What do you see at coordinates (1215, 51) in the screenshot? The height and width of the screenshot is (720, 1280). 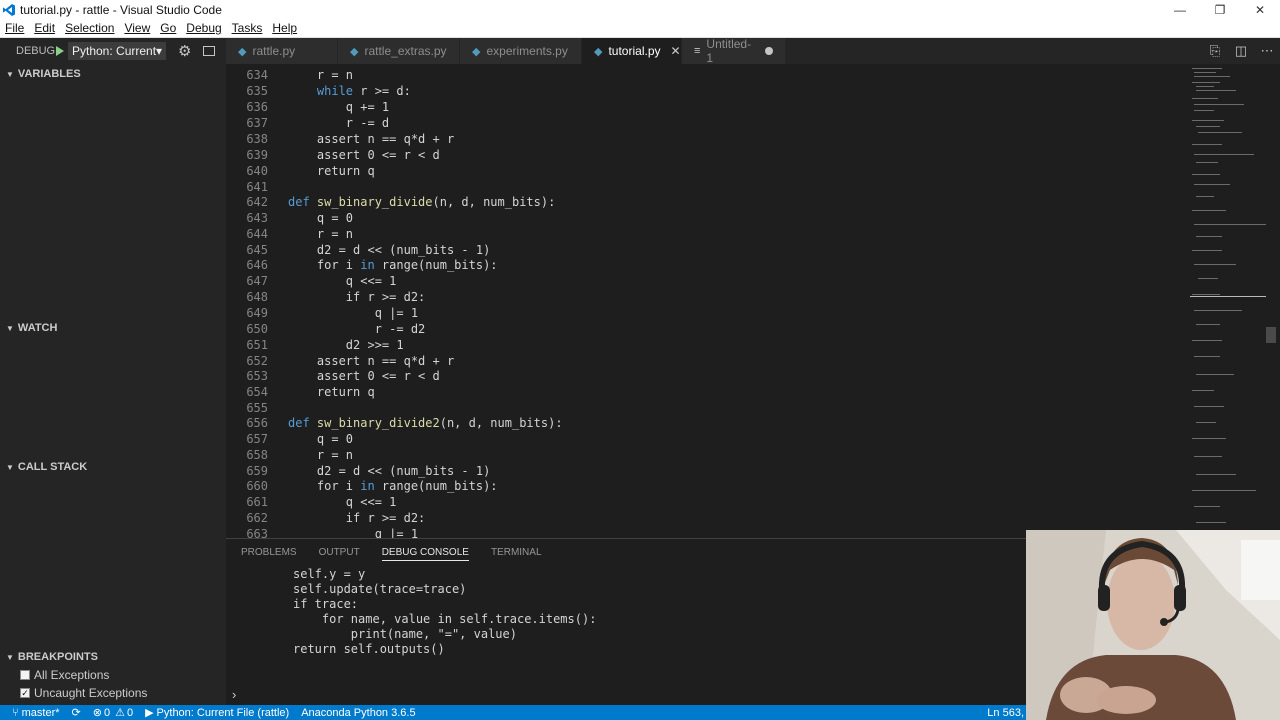 I see `open-changes-icon: ⎘` at bounding box center [1215, 51].